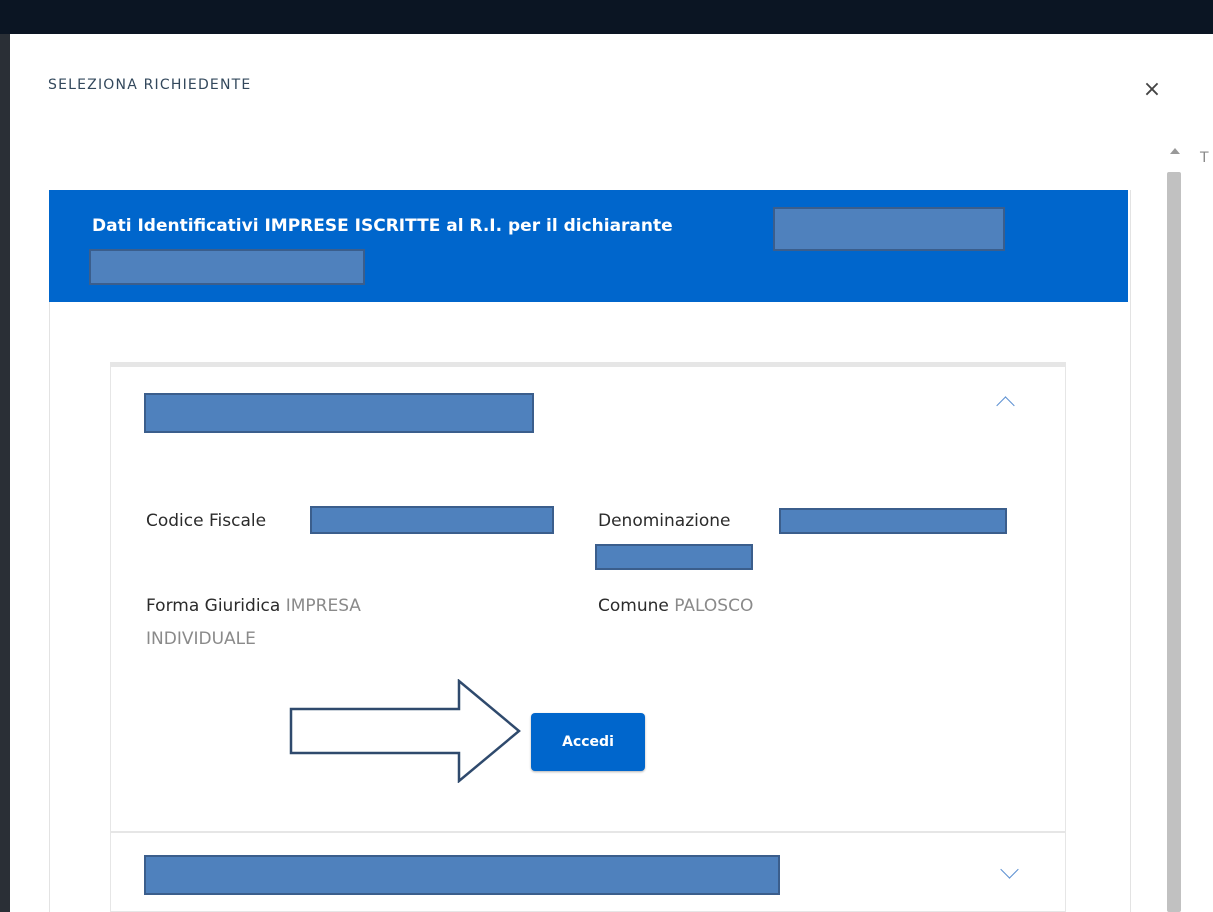 Image resolution: width=1213 pixels, height=912 pixels. Describe the element at coordinates (1204, 158) in the screenshot. I see `background-partial-text: T` at that location.